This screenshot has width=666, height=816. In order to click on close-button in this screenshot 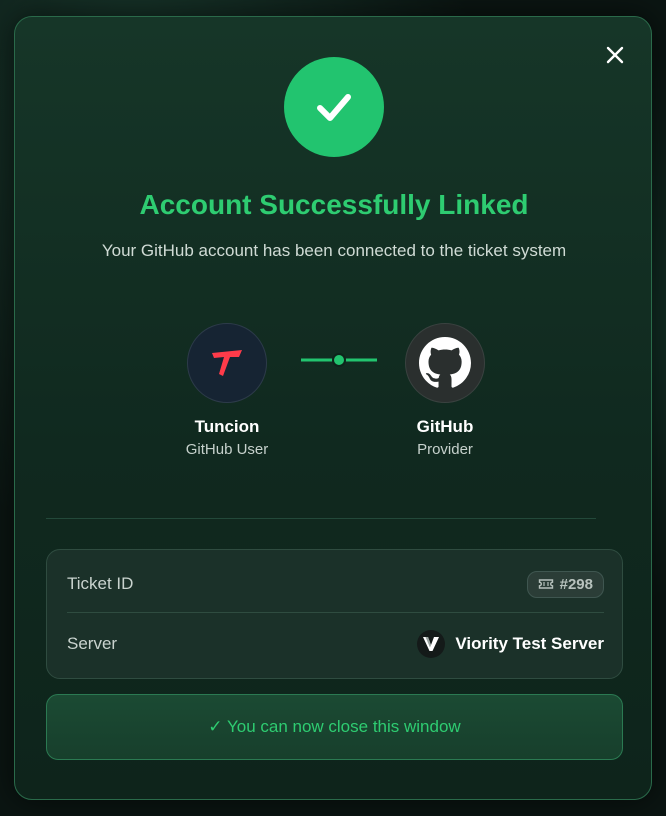, I will do `click(615, 55)`.